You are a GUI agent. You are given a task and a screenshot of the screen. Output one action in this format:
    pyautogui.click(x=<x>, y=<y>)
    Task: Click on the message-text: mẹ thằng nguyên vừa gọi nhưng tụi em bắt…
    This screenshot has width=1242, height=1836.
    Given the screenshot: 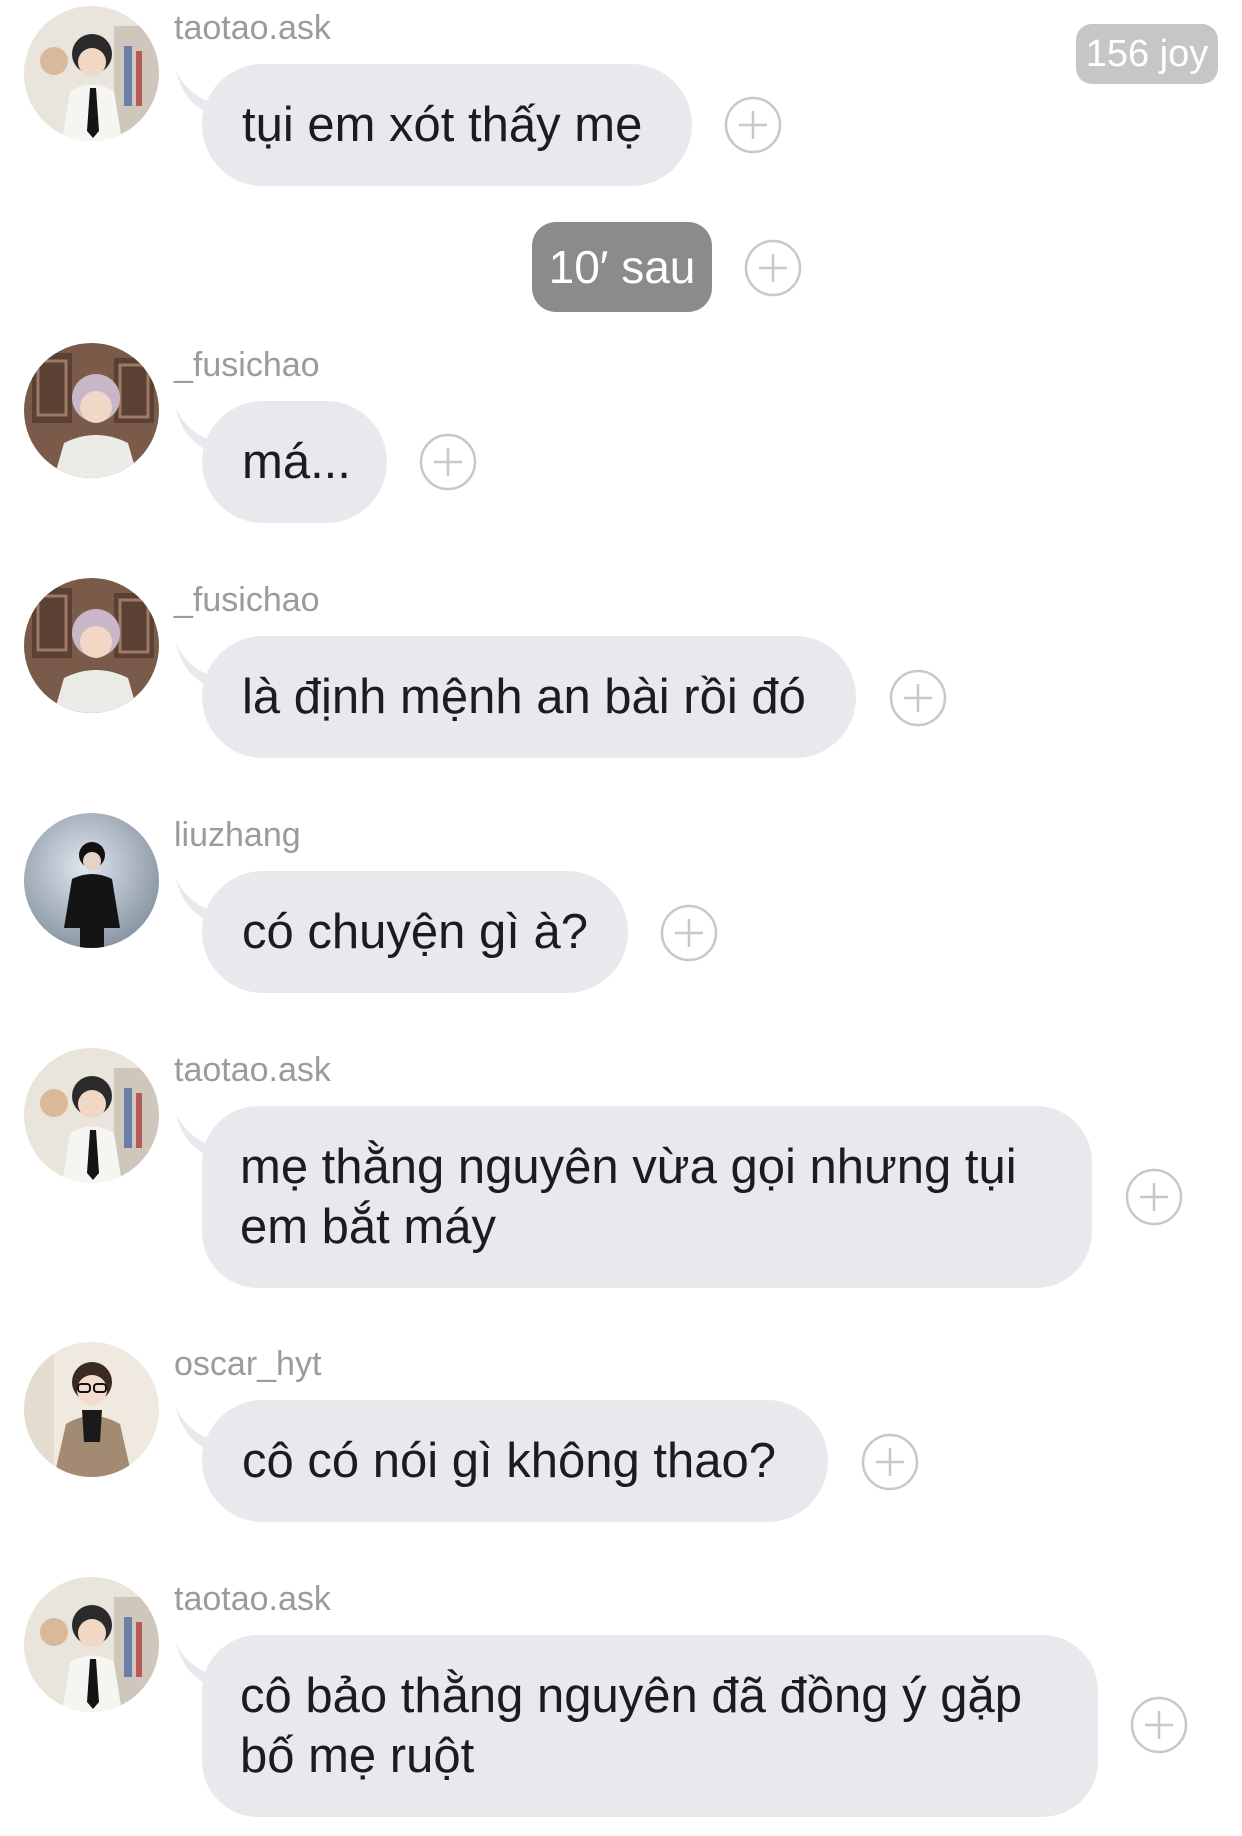 What is the action you would take?
    pyautogui.click(x=628, y=1197)
    